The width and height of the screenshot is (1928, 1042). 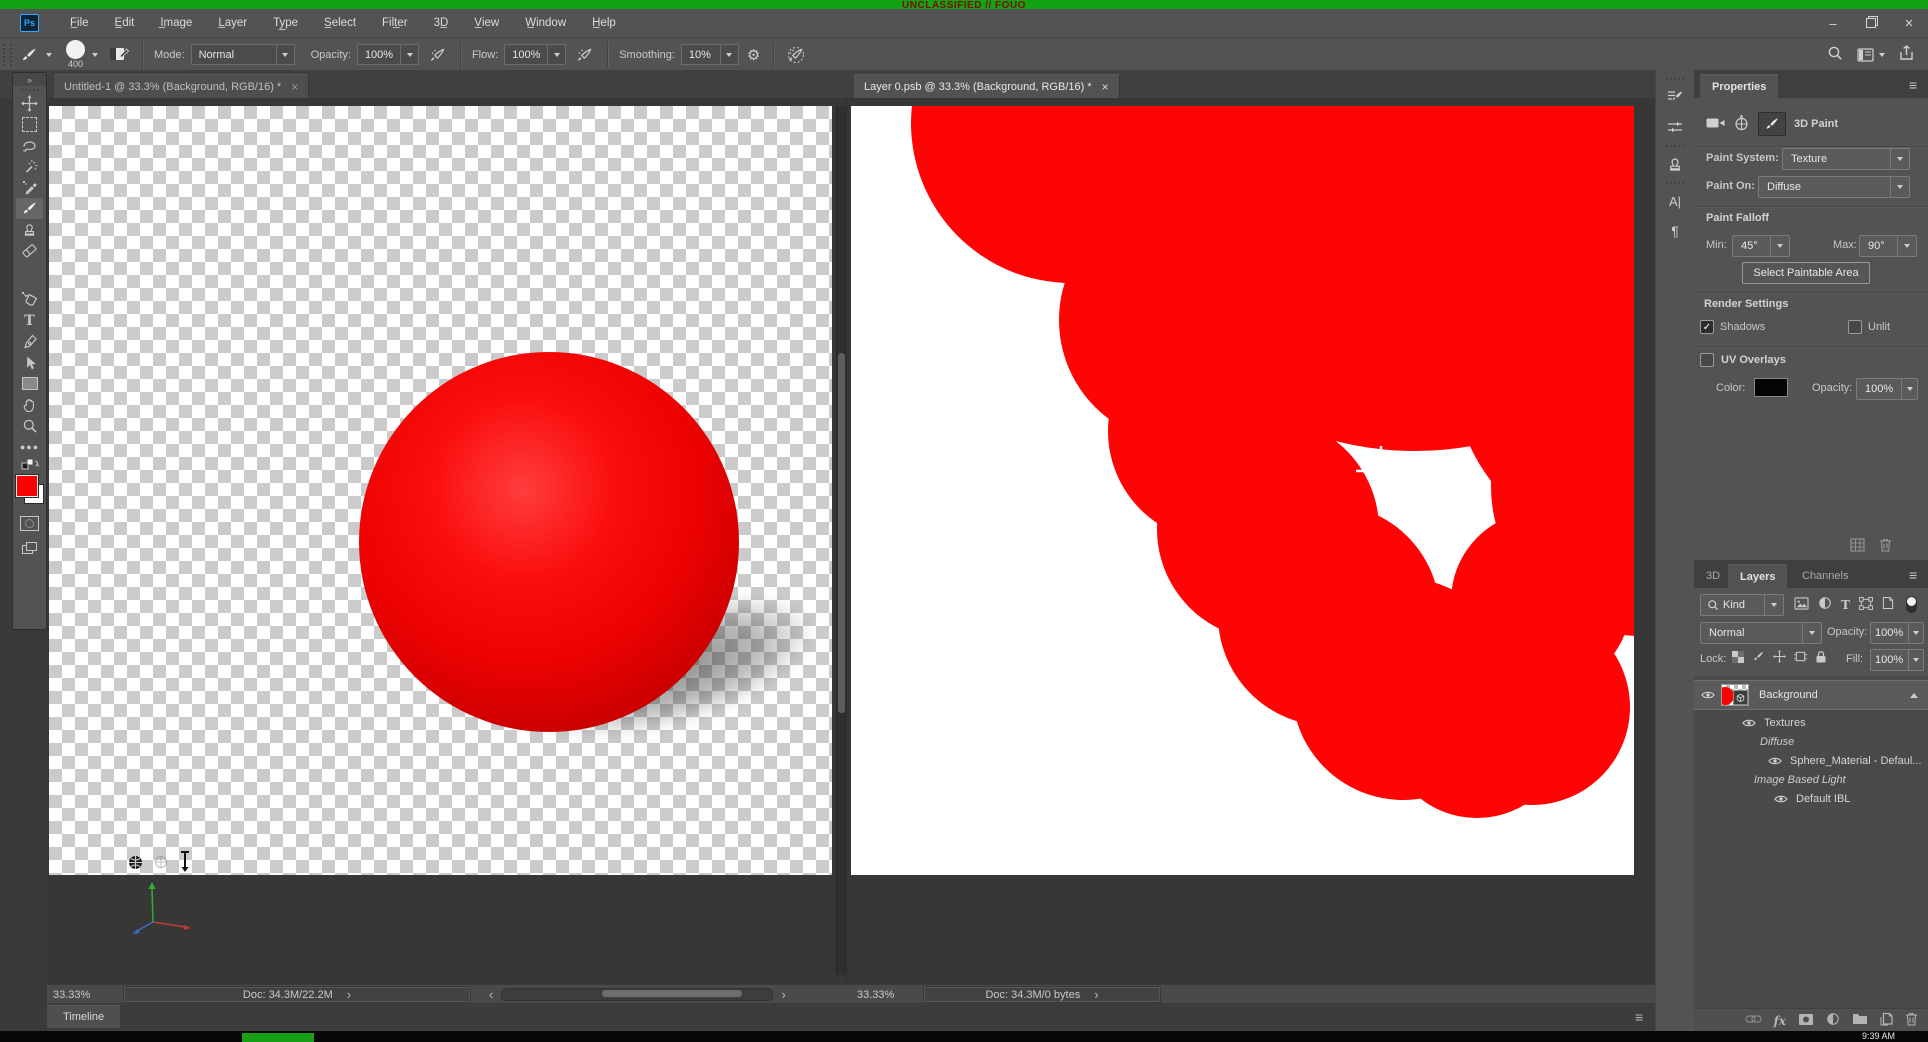 I want to click on menu-file: F̲ile, so click(x=79, y=23).